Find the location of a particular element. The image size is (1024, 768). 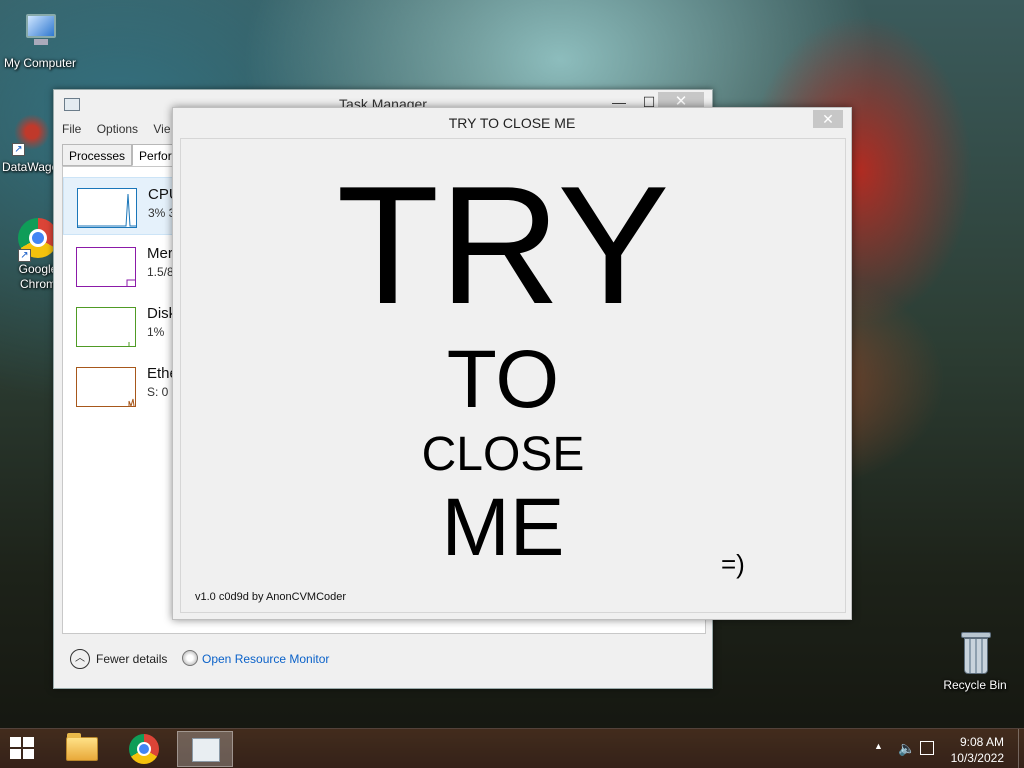

perf-sub: 1.5/8 is located at coordinates (160, 272).